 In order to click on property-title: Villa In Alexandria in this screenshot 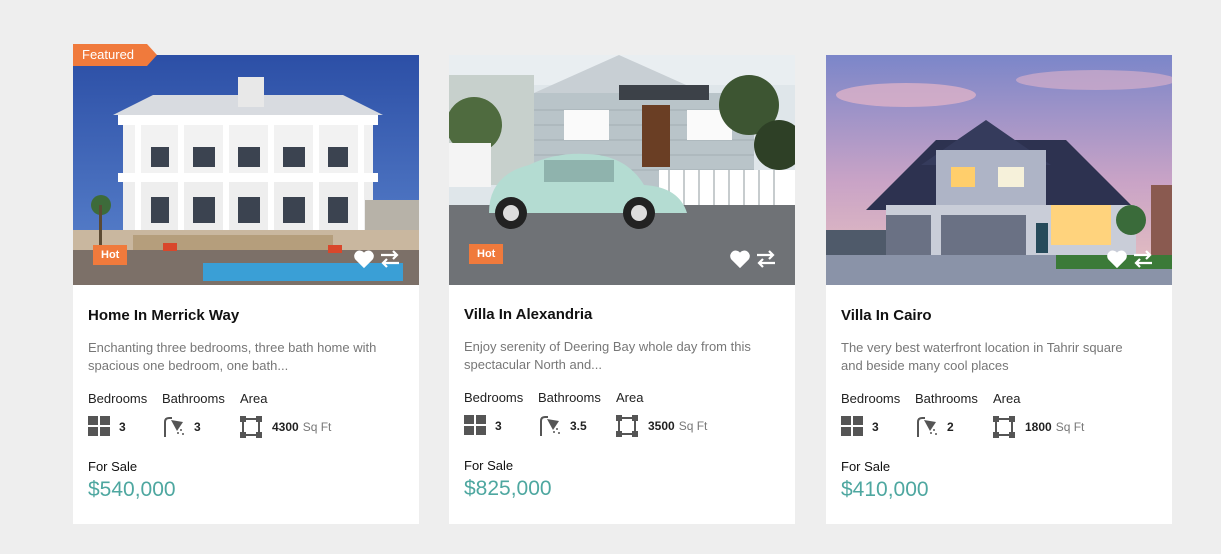, I will do `click(528, 314)`.